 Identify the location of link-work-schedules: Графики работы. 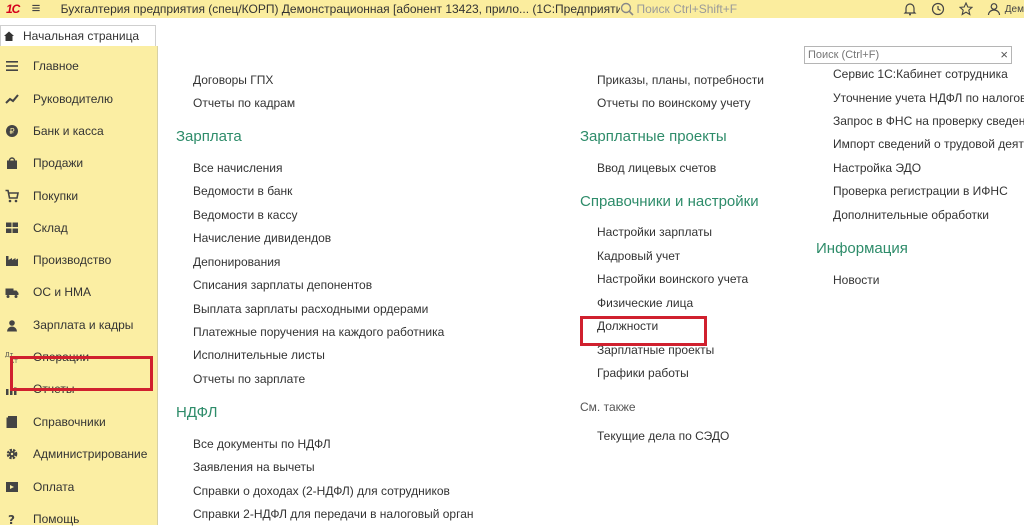
(643, 373).